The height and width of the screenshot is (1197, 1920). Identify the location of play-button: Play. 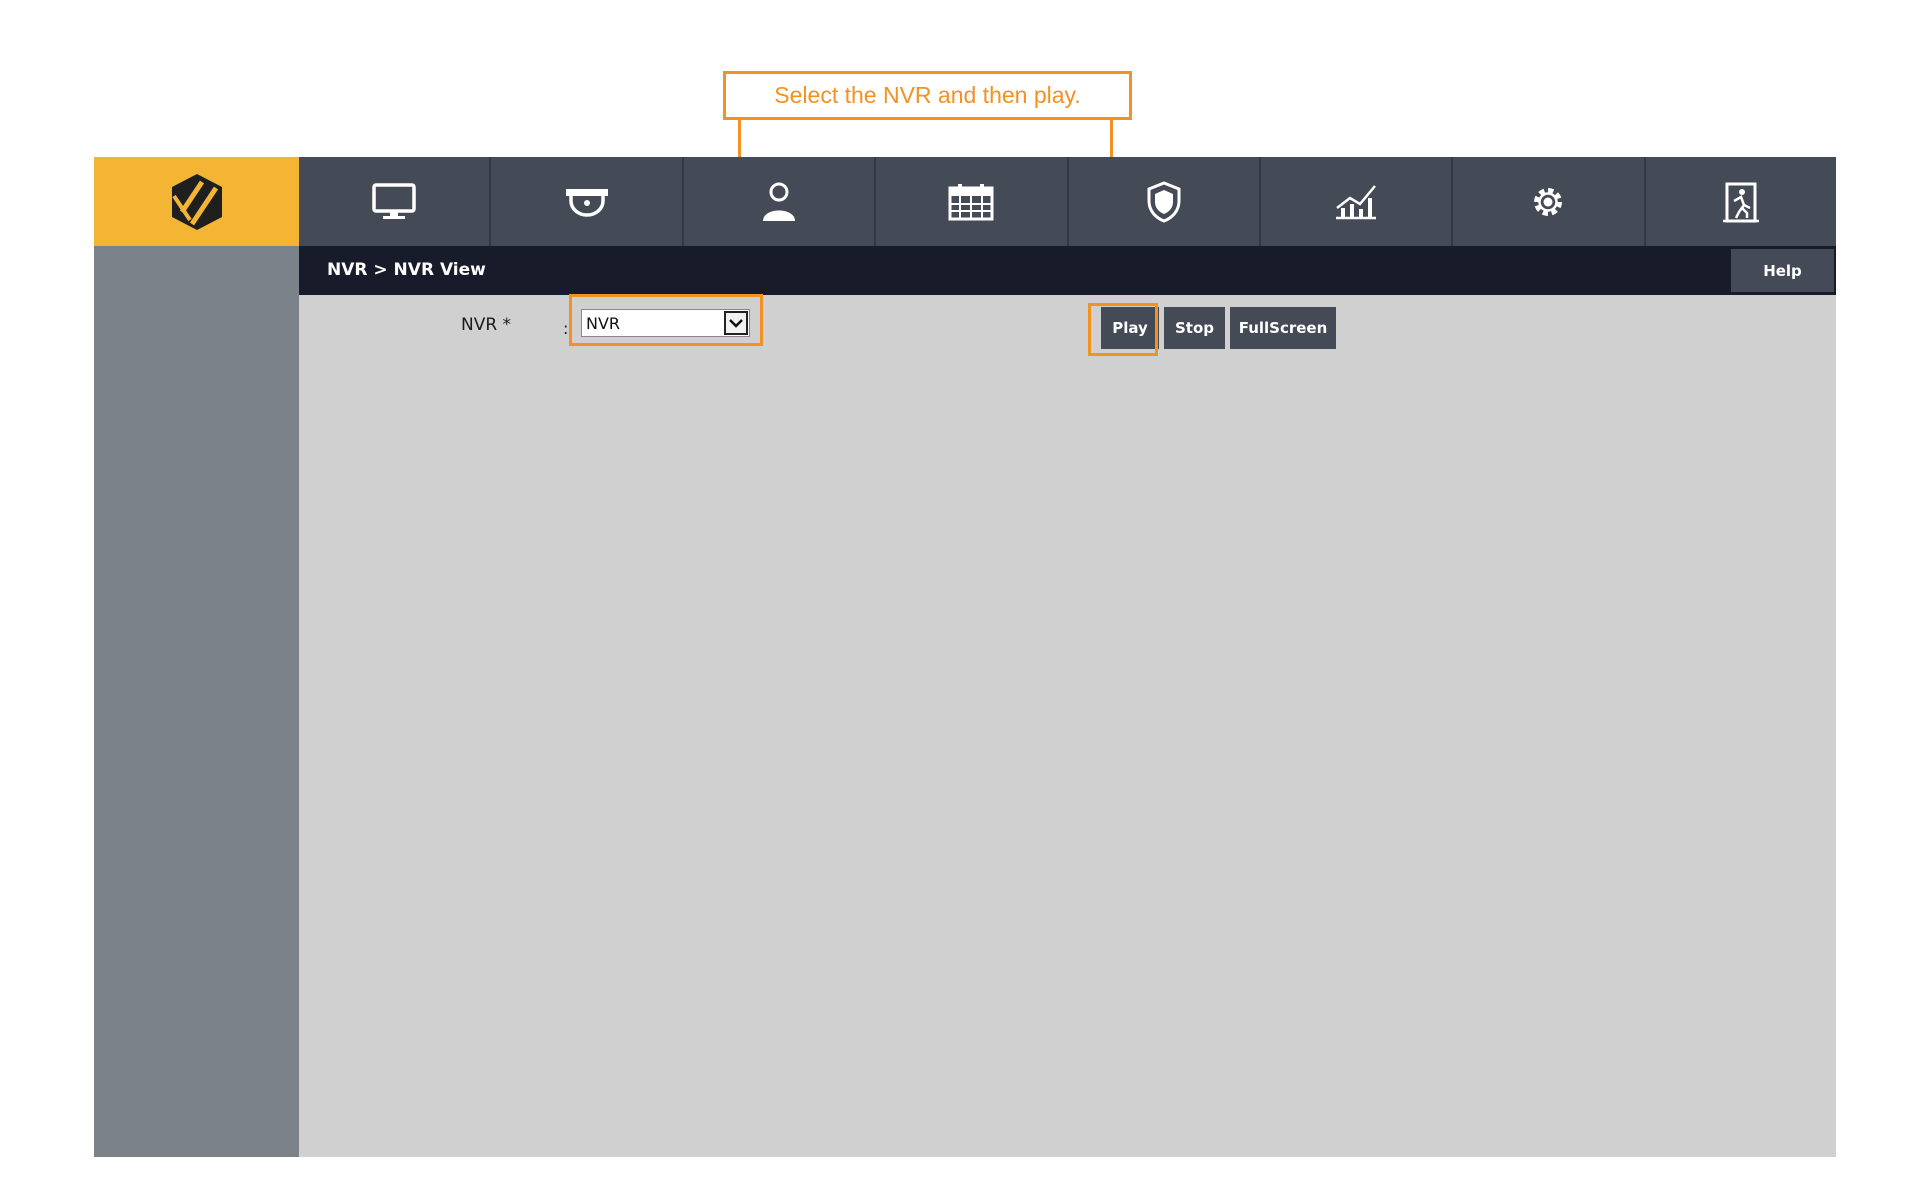
(1130, 328).